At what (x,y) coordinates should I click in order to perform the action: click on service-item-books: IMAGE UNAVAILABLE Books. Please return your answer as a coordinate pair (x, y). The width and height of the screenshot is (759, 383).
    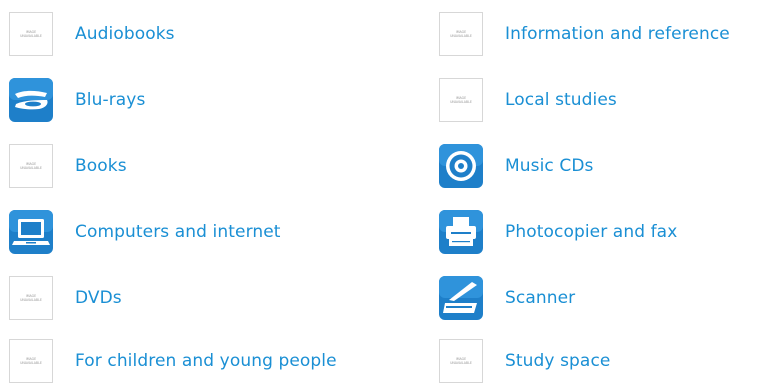
    Looking at the image, I should click on (68, 166).